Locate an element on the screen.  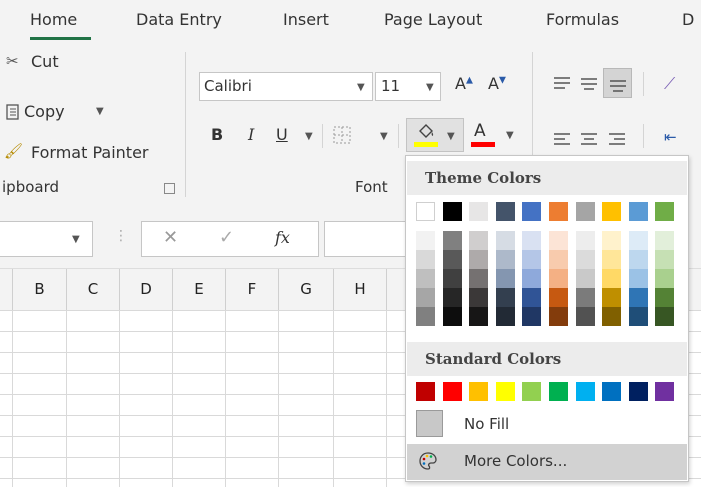
align-middle-icon is located at coordinates (589, 84).